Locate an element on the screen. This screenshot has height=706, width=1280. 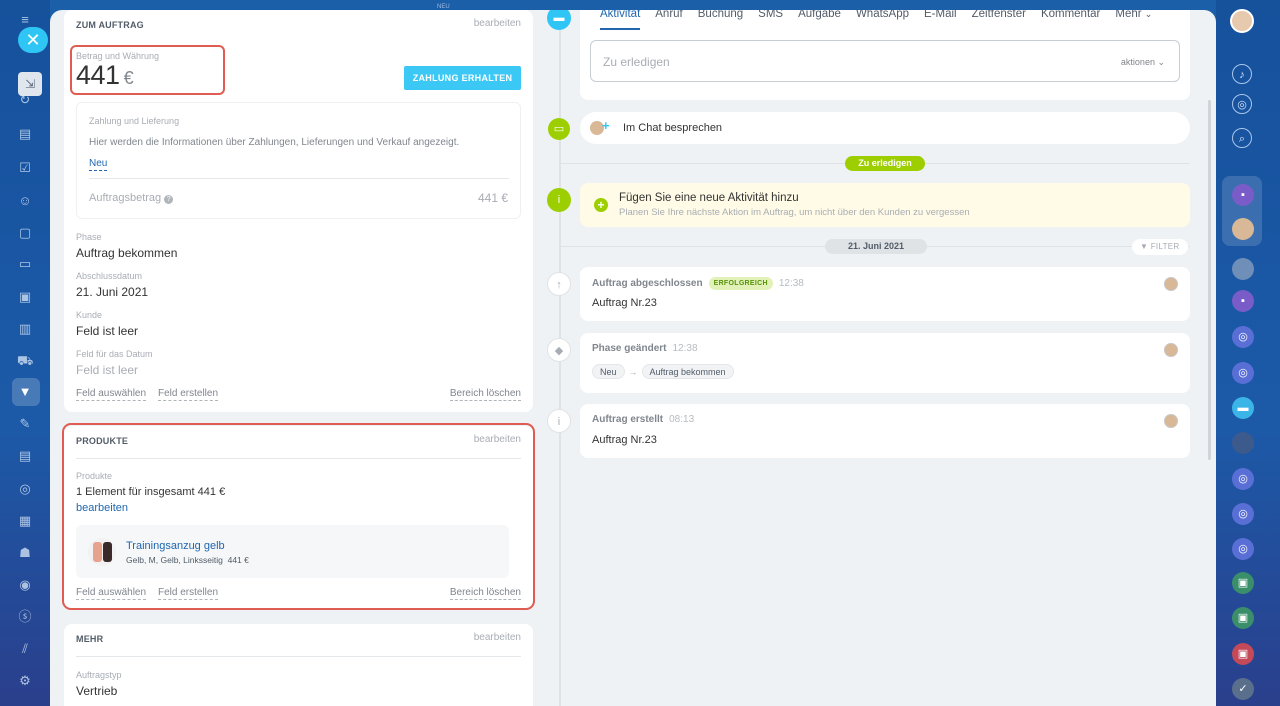
plus-icon: + is located at coordinates (601, 205).